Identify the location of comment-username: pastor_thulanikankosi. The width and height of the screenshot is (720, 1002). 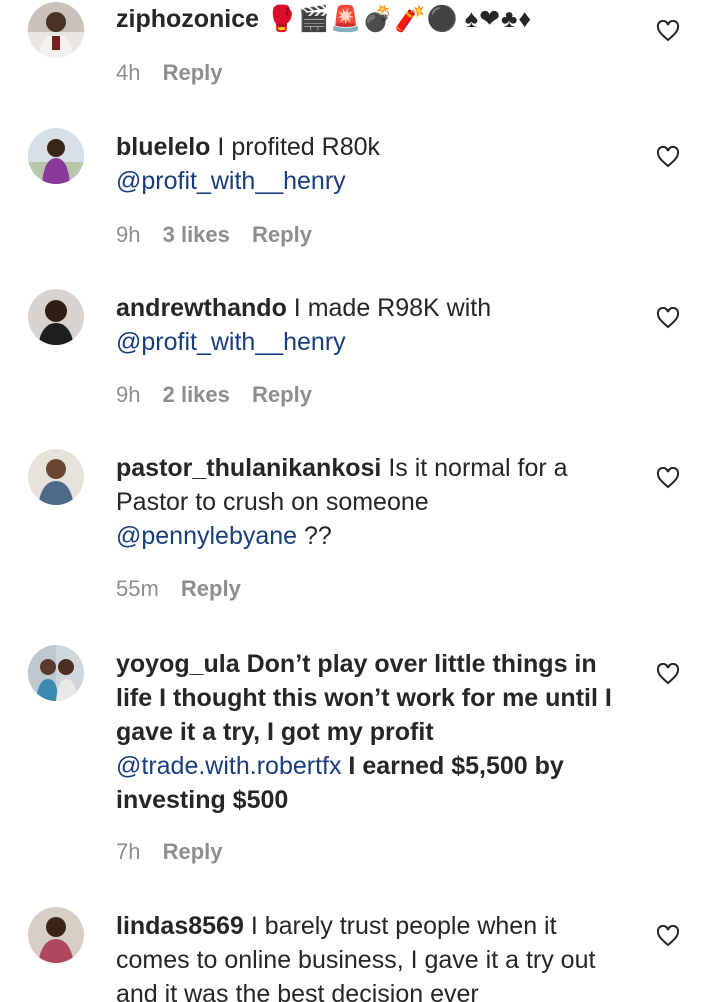
(248, 468).